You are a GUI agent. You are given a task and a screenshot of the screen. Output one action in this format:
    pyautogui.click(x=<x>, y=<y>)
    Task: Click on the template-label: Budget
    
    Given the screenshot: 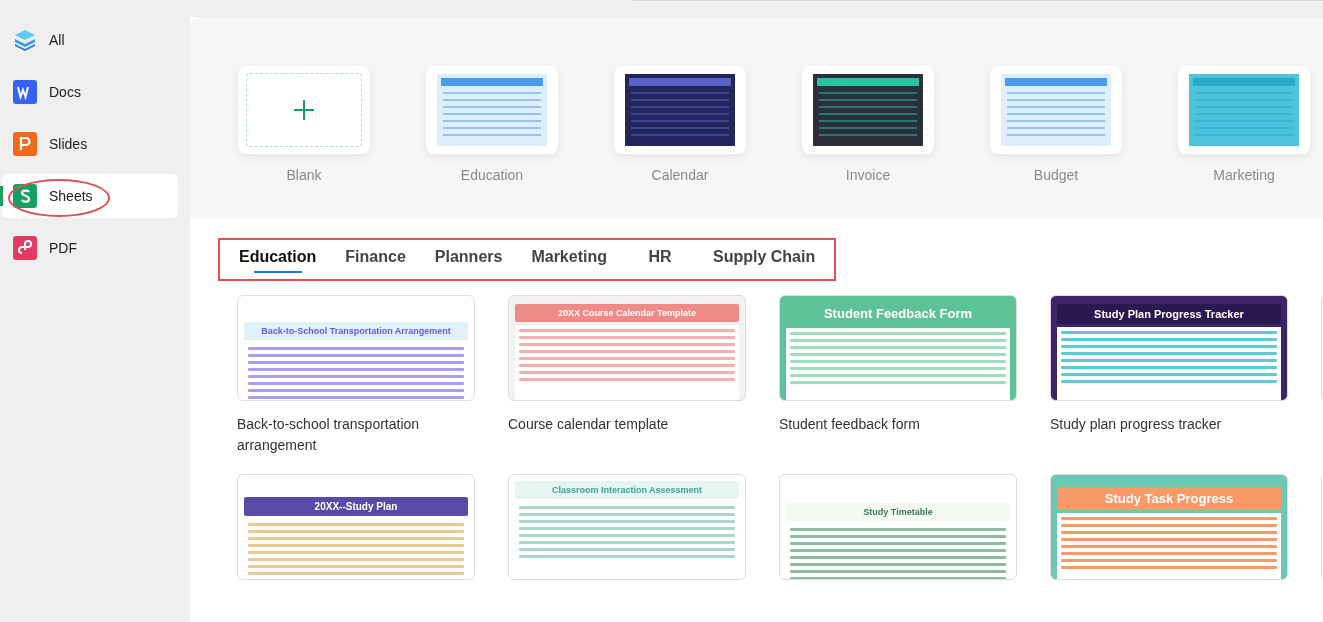 What is the action you would take?
    pyautogui.click(x=1056, y=175)
    